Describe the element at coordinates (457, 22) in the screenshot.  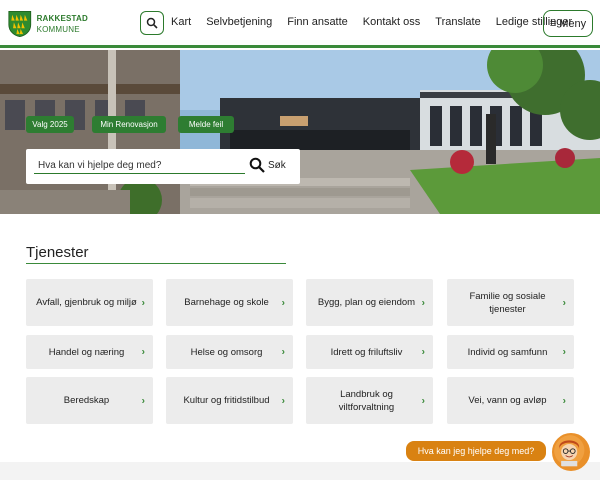
I see `nav-item-translate: Translate` at that location.